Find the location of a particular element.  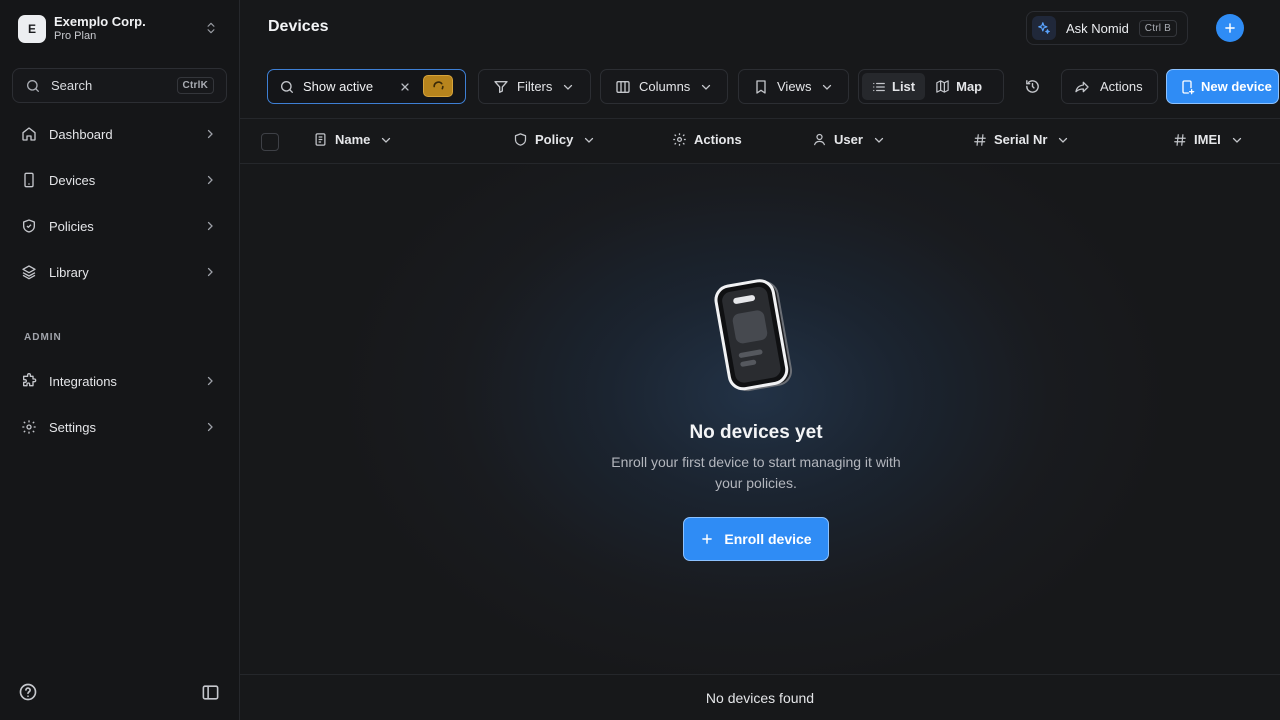

user-icon is located at coordinates (819, 139).